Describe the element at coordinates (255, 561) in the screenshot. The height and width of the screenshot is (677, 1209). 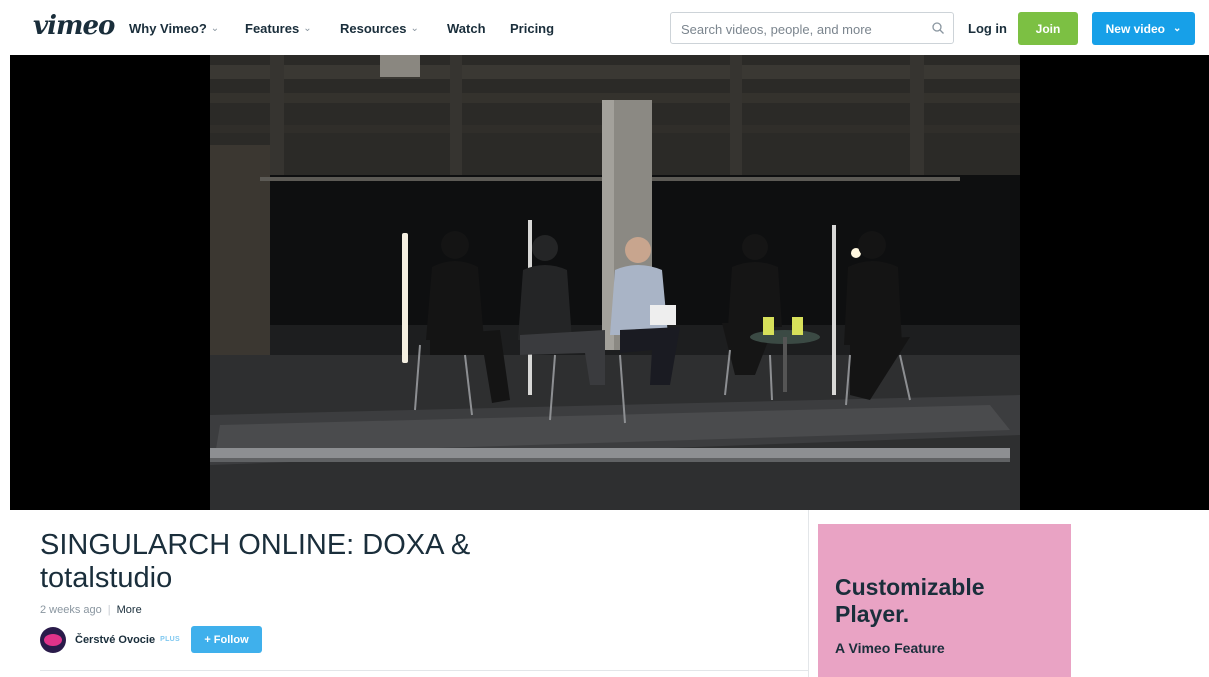
I see `video-title: SINGULARCH ONLINE: DOXA & totalstudio` at that location.